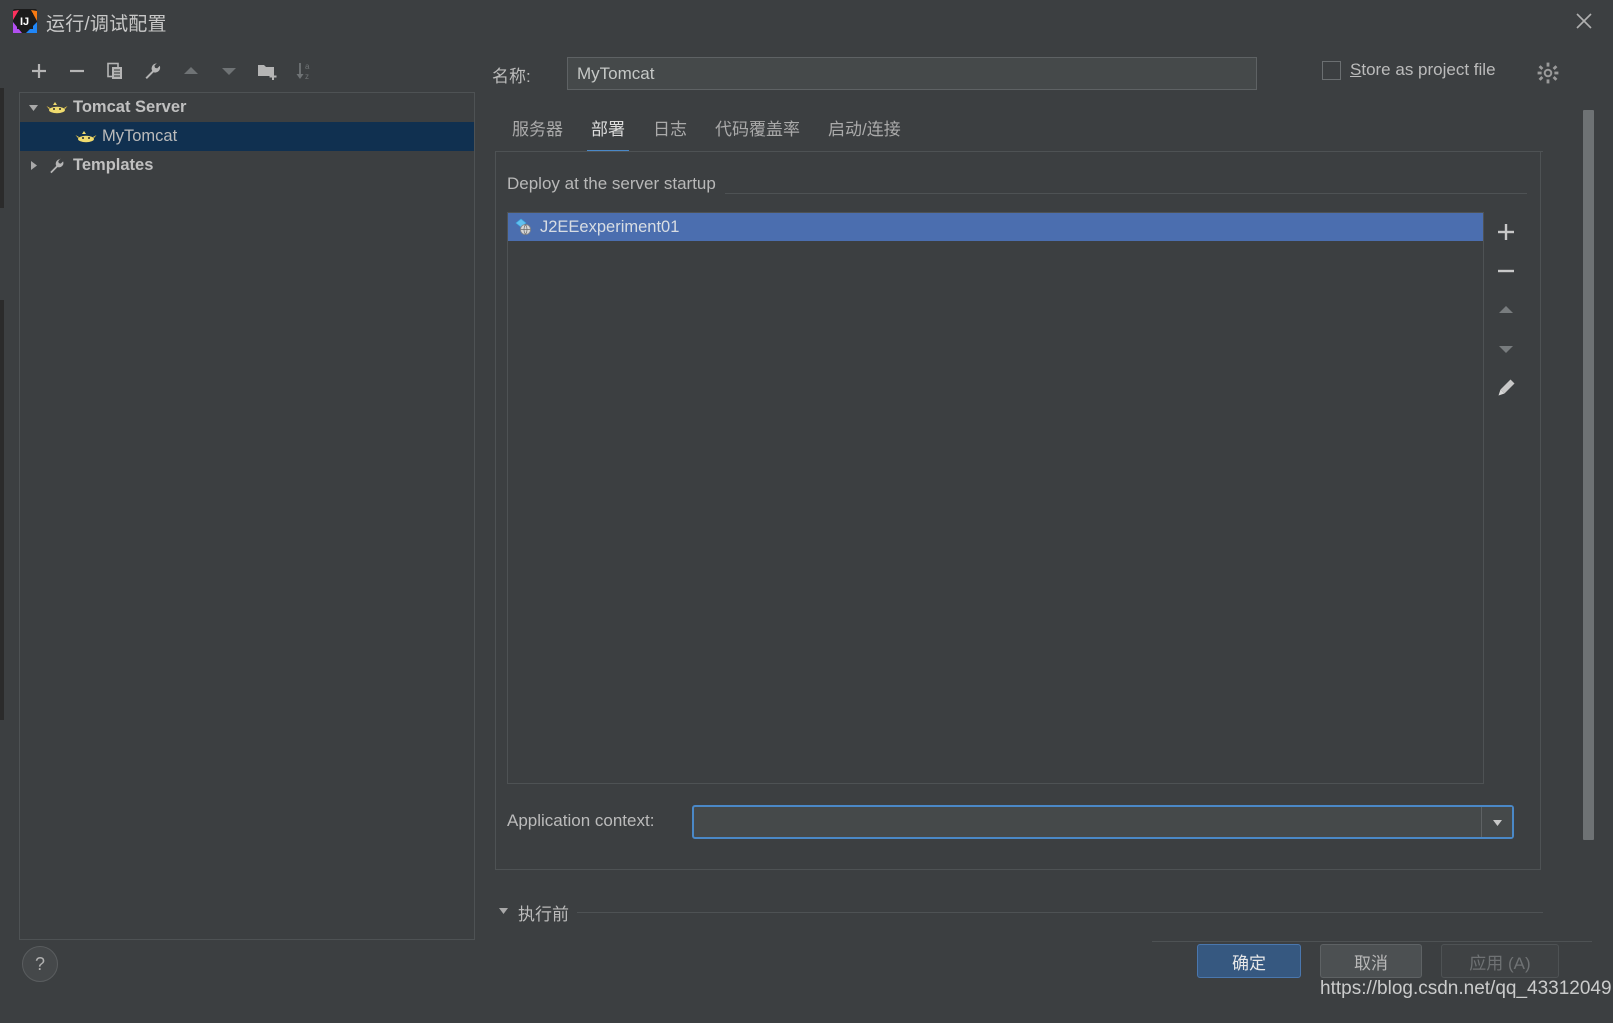 The width and height of the screenshot is (1613, 1023). What do you see at coordinates (912, 73) in the screenshot?
I see `name-input` at bounding box center [912, 73].